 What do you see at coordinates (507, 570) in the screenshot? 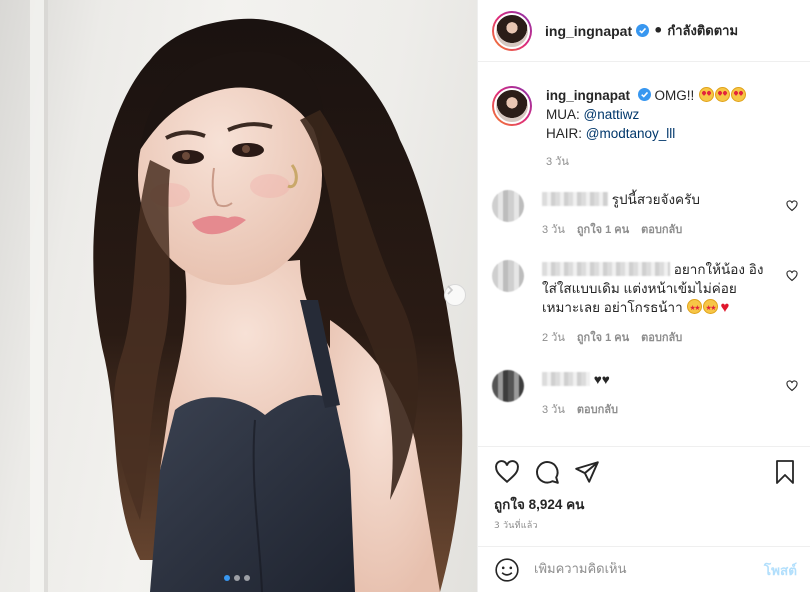
I see `smiley-icon` at bounding box center [507, 570].